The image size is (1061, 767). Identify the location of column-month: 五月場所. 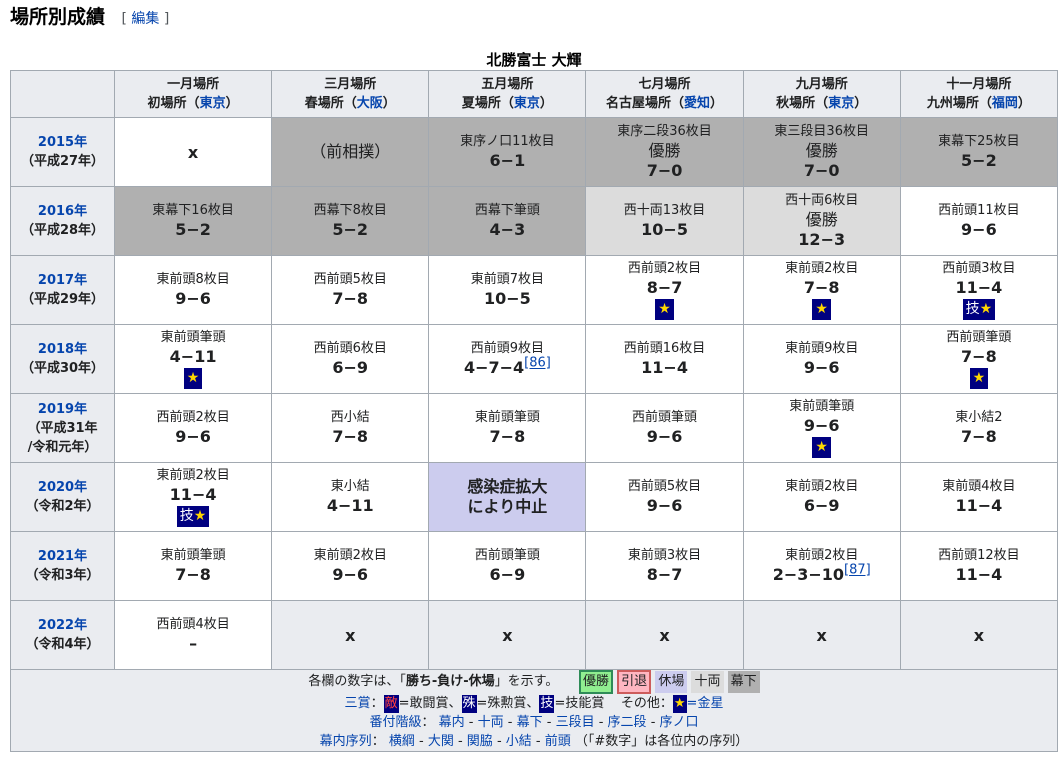
(507, 84).